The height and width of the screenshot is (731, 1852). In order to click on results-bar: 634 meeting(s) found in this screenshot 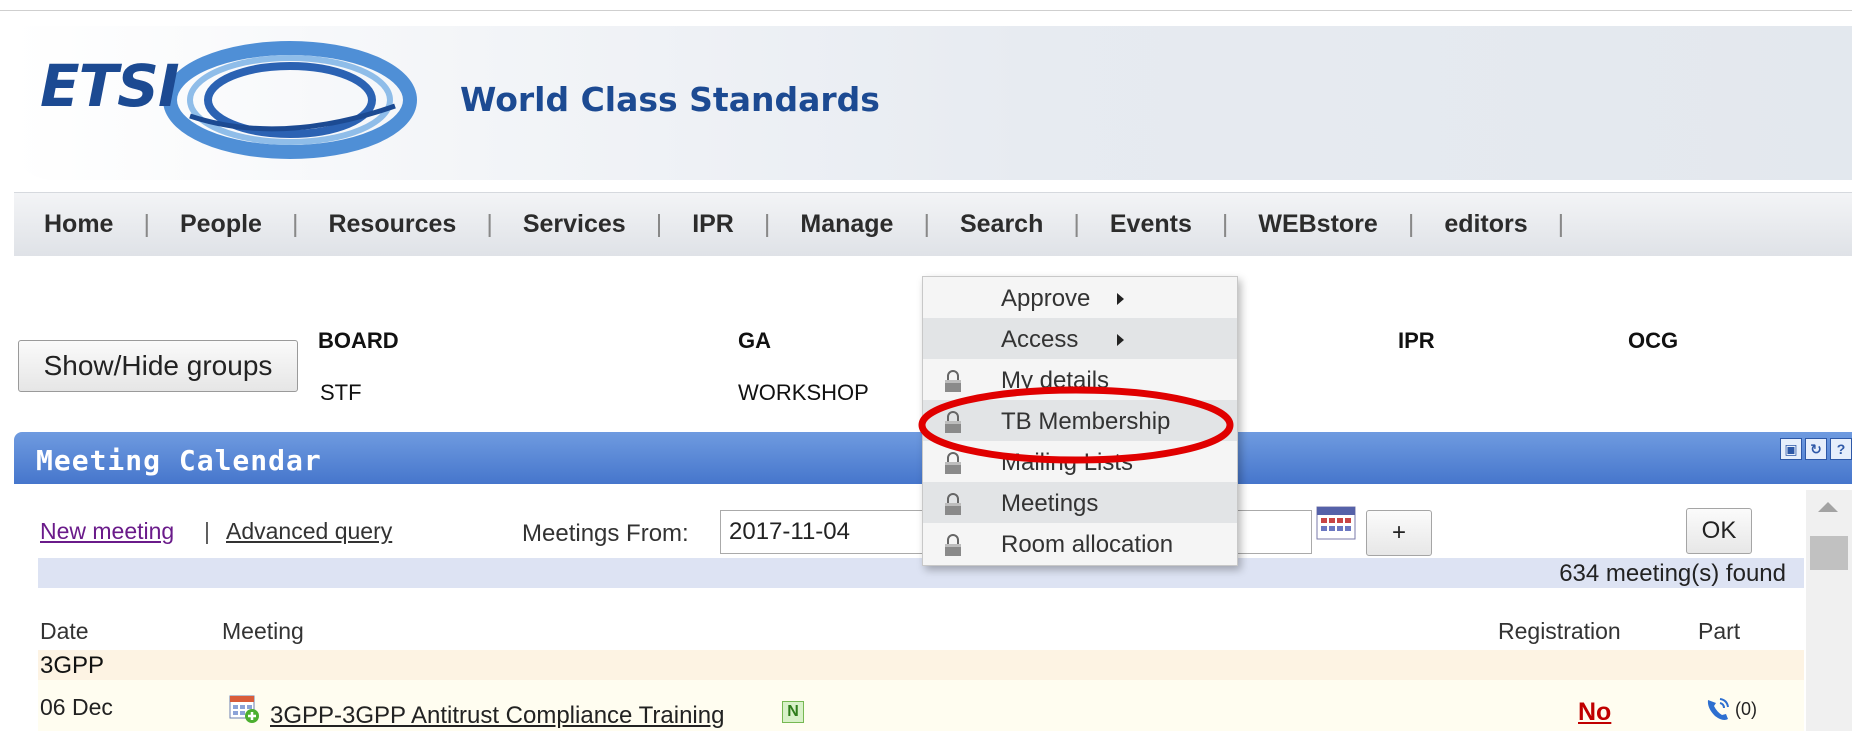, I will do `click(921, 573)`.